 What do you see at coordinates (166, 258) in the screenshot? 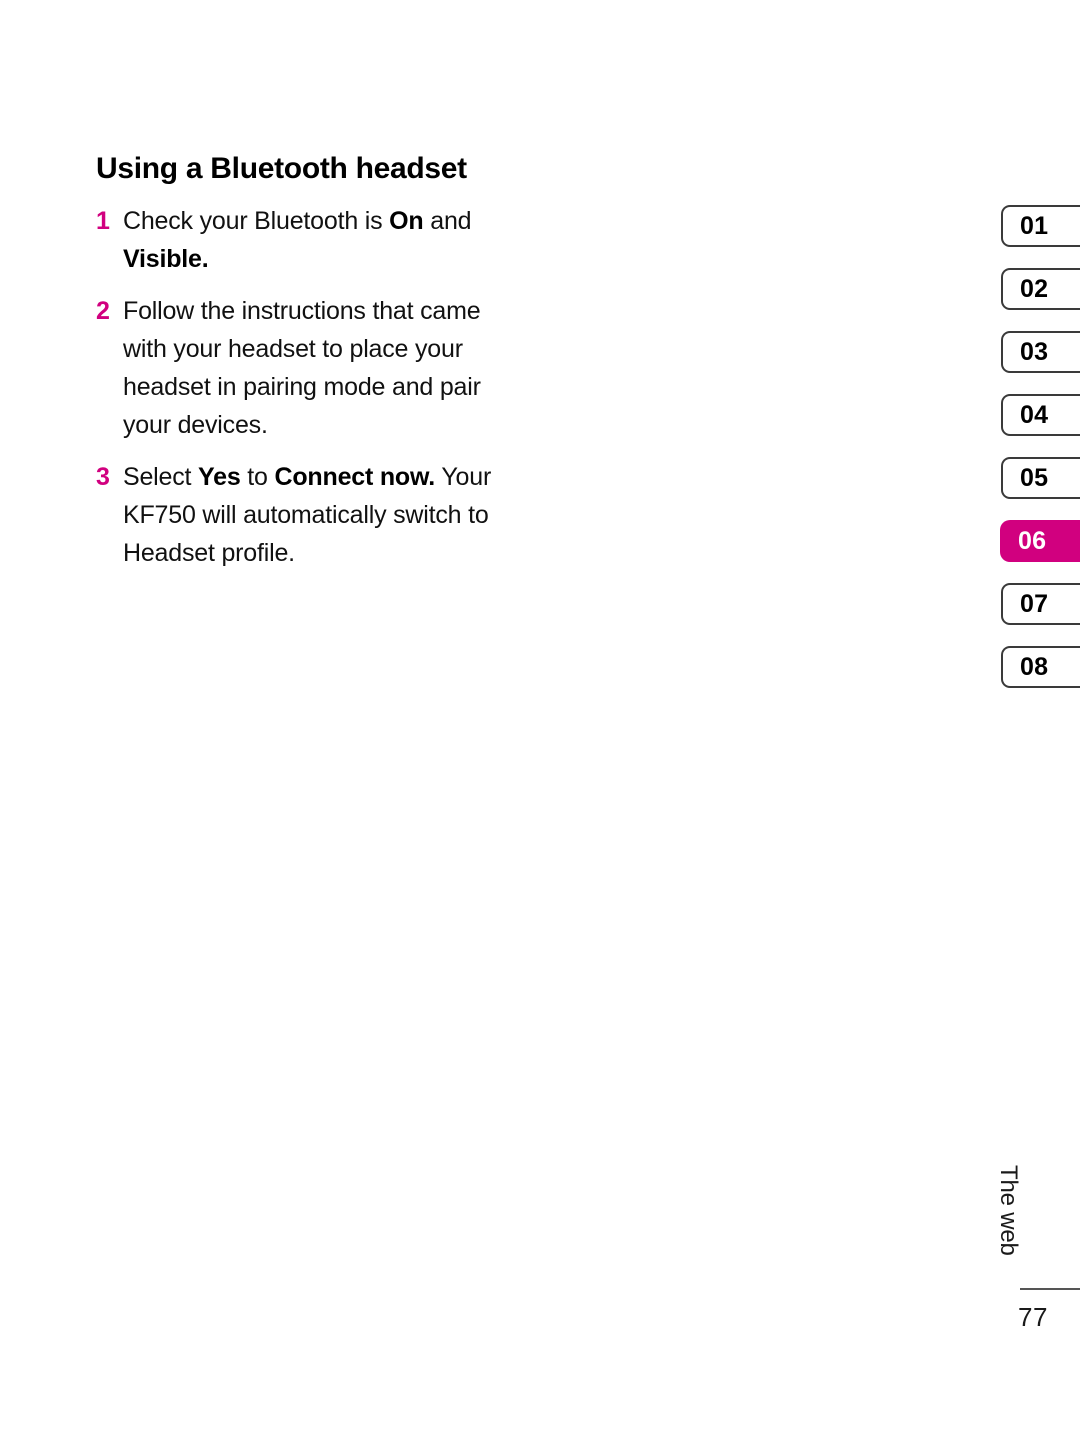
I see `text-run-bold: Visible.` at bounding box center [166, 258].